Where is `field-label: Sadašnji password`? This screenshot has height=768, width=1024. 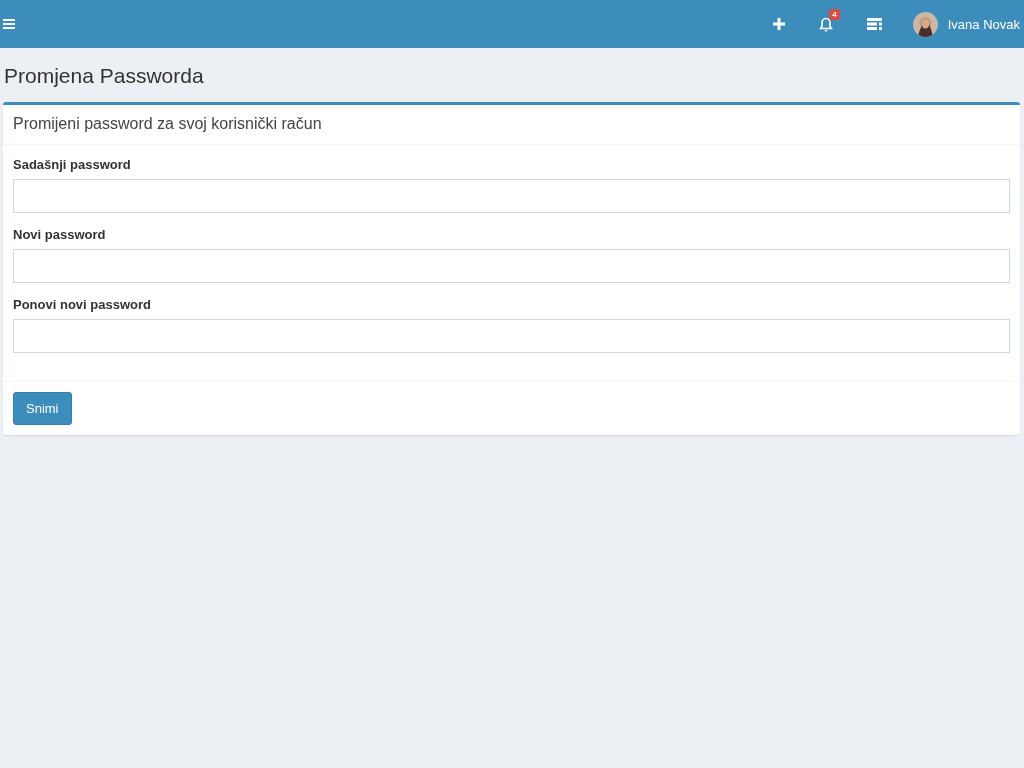
field-label: Sadašnji password is located at coordinates (72, 164).